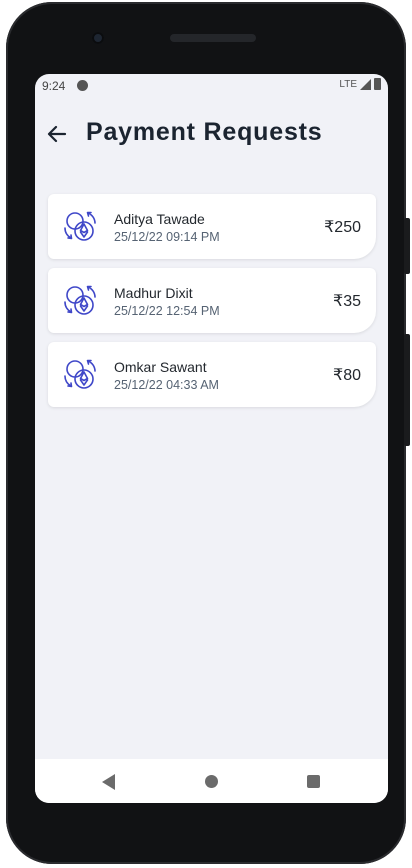 This screenshot has width=412, height=868. I want to click on front-camera, so click(98, 38).